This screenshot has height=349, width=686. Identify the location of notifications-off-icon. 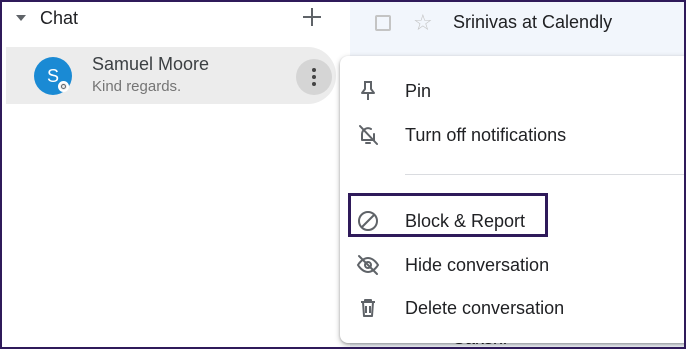
(368, 135).